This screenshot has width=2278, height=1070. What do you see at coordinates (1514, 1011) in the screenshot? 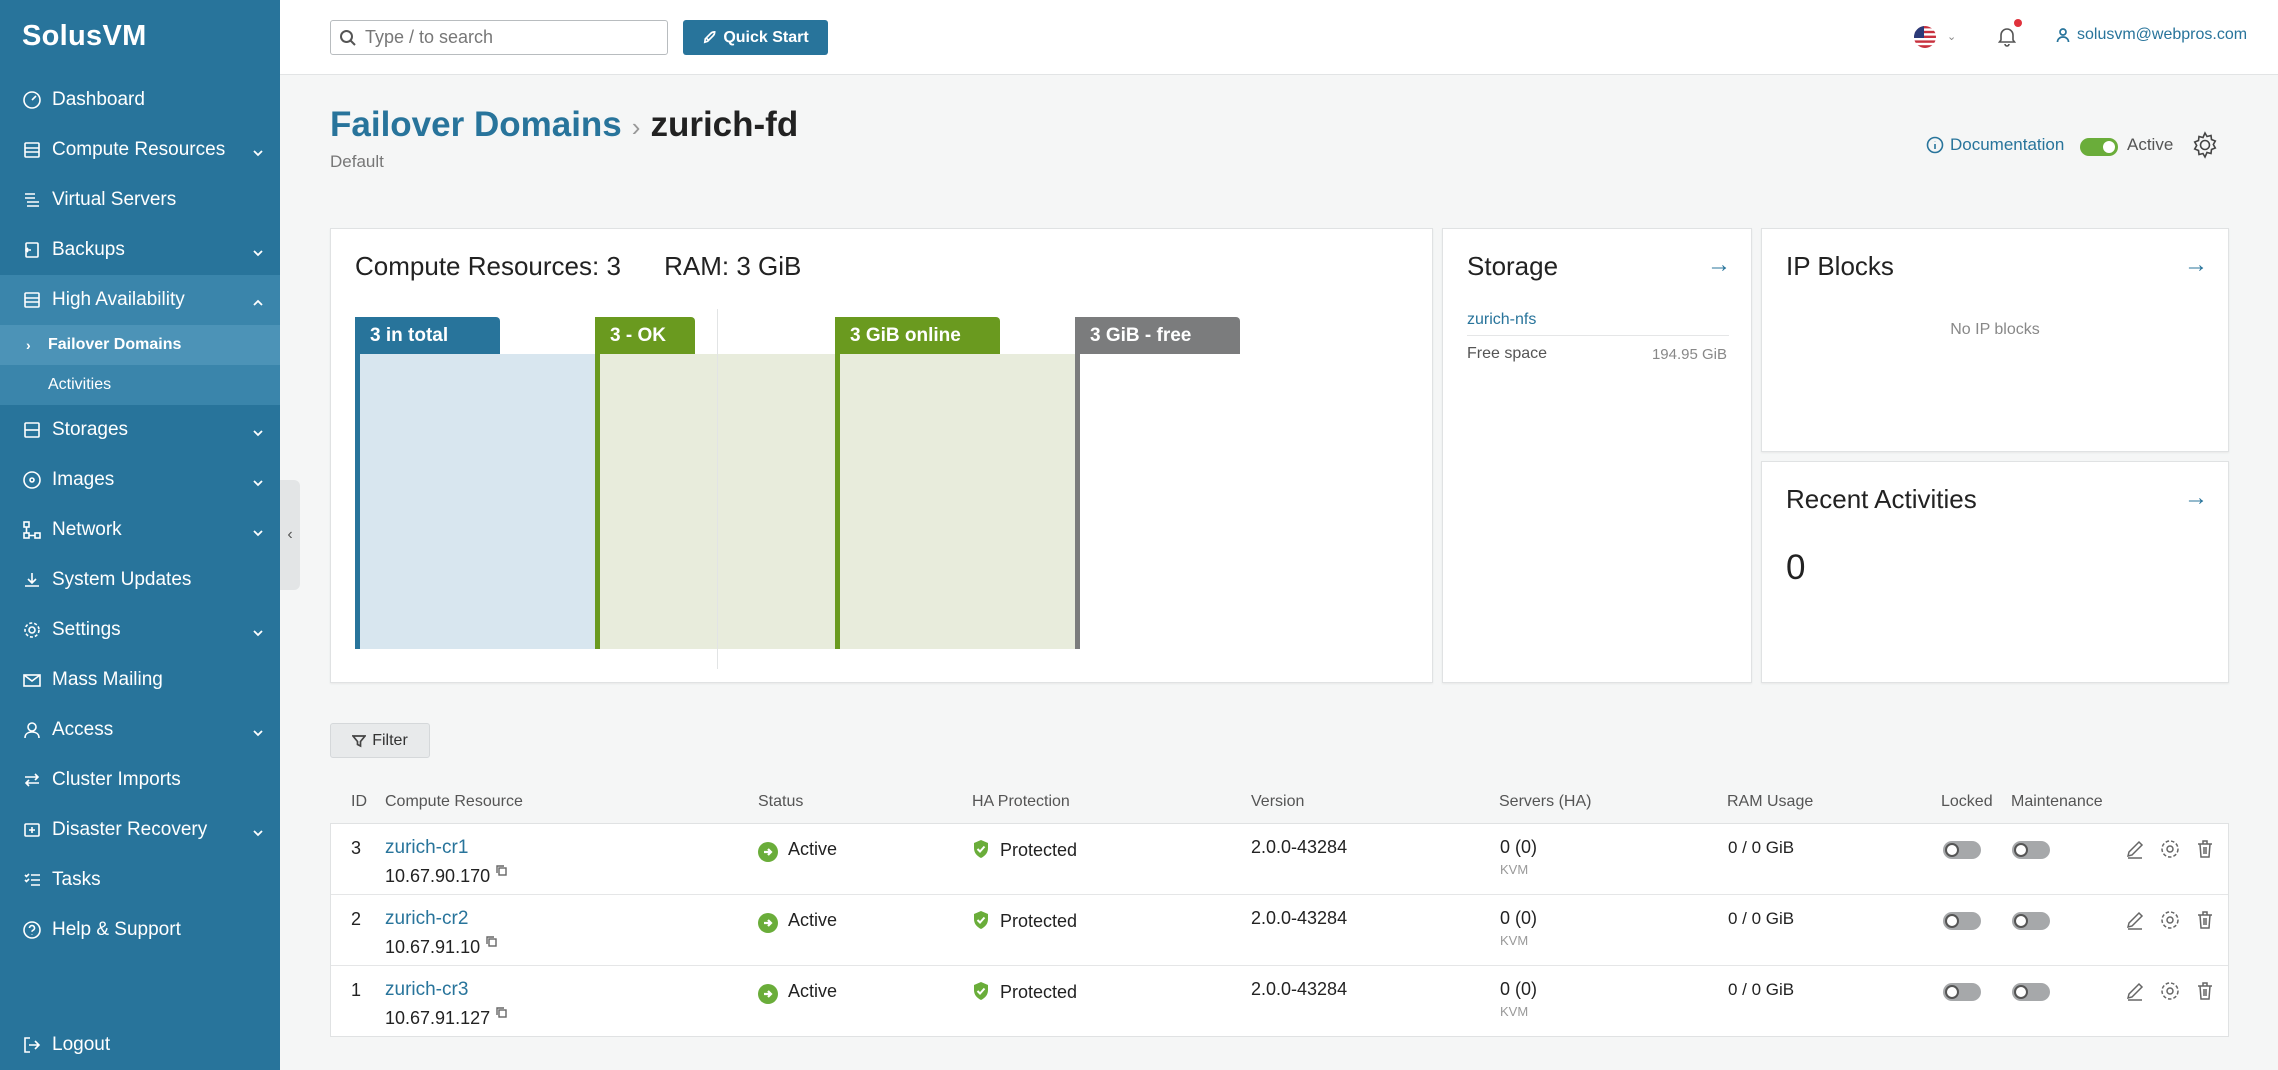
I see `row-virtualization: KVM` at bounding box center [1514, 1011].